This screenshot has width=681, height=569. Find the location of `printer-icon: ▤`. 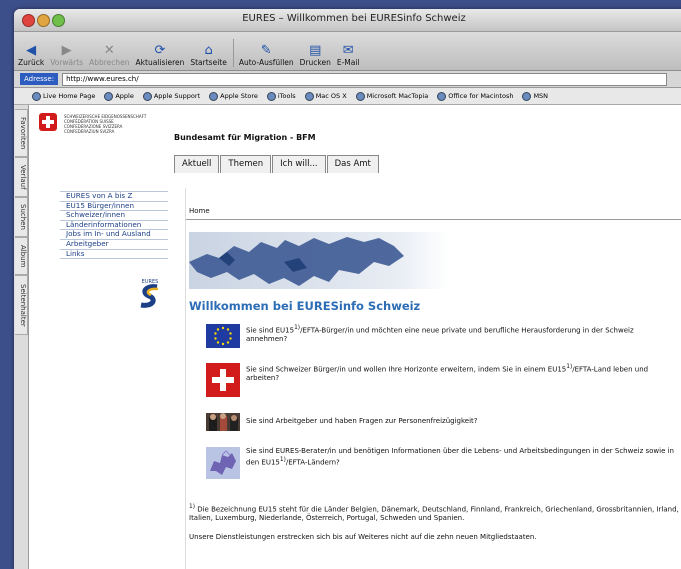

printer-icon: ▤ is located at coordinates (315, 50).